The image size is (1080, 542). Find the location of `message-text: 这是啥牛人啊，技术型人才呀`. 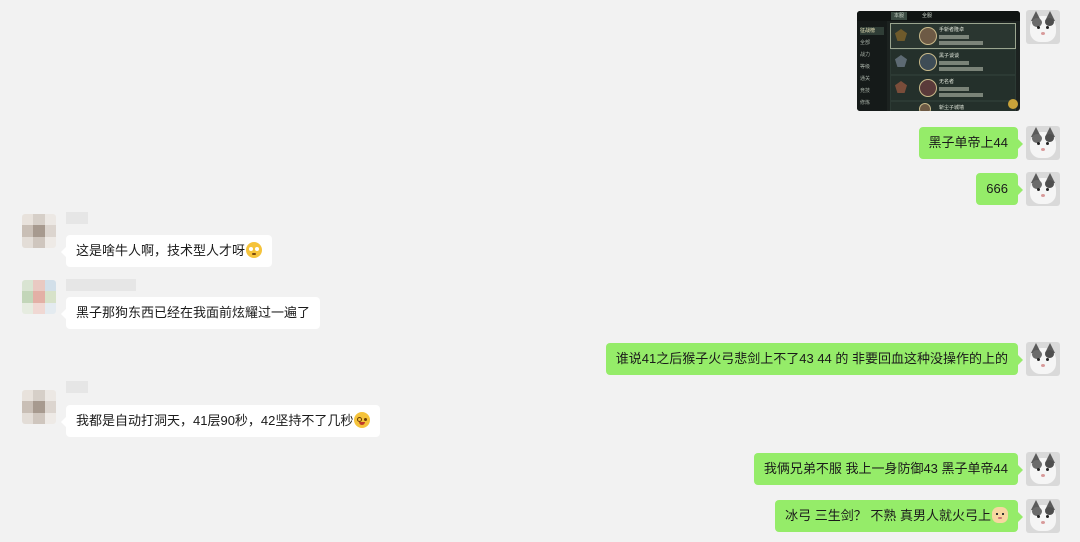

message-text: 这是啥牛人啊，技术型人才呀 is located at coordinates (161, 250).